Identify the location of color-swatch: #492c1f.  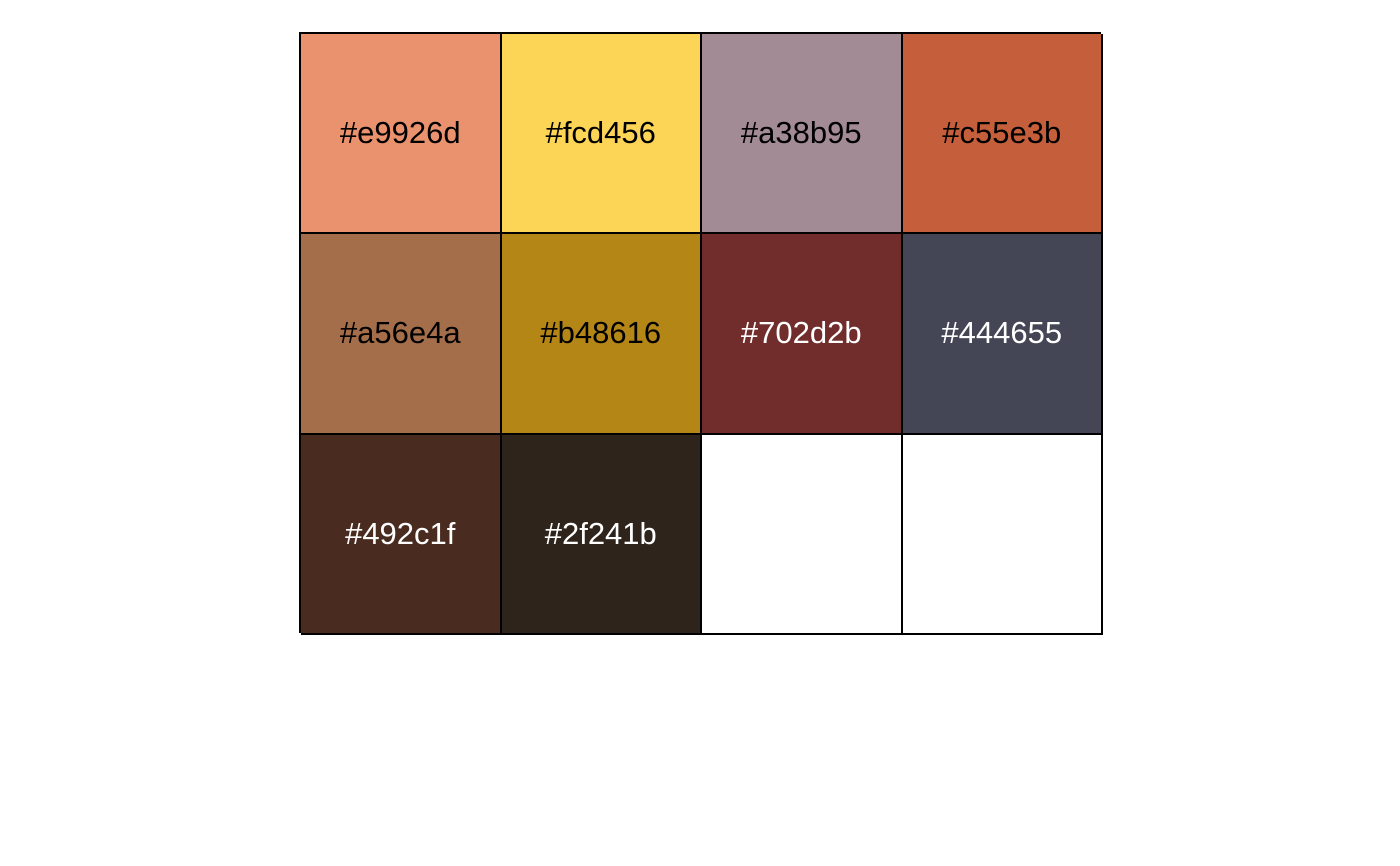
(401, 534).